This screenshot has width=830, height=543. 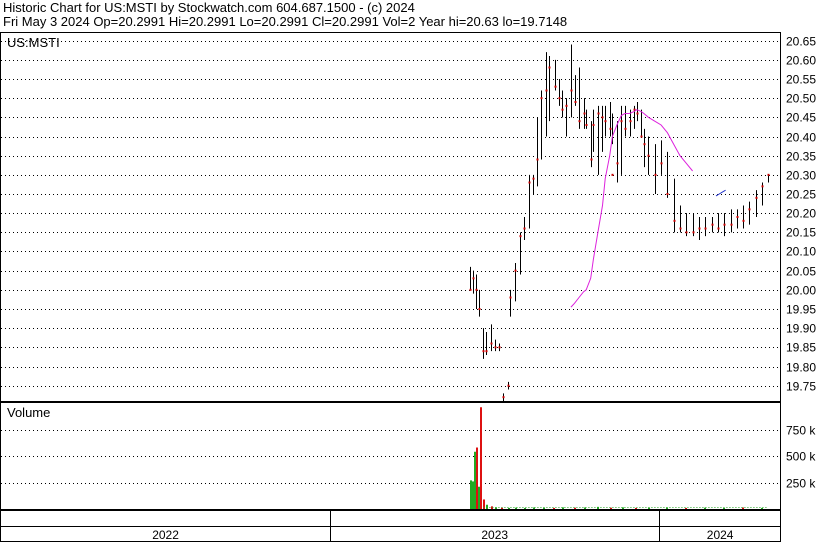 I want to click on price-tick-label: 20.00, so click(x=801, y=291).